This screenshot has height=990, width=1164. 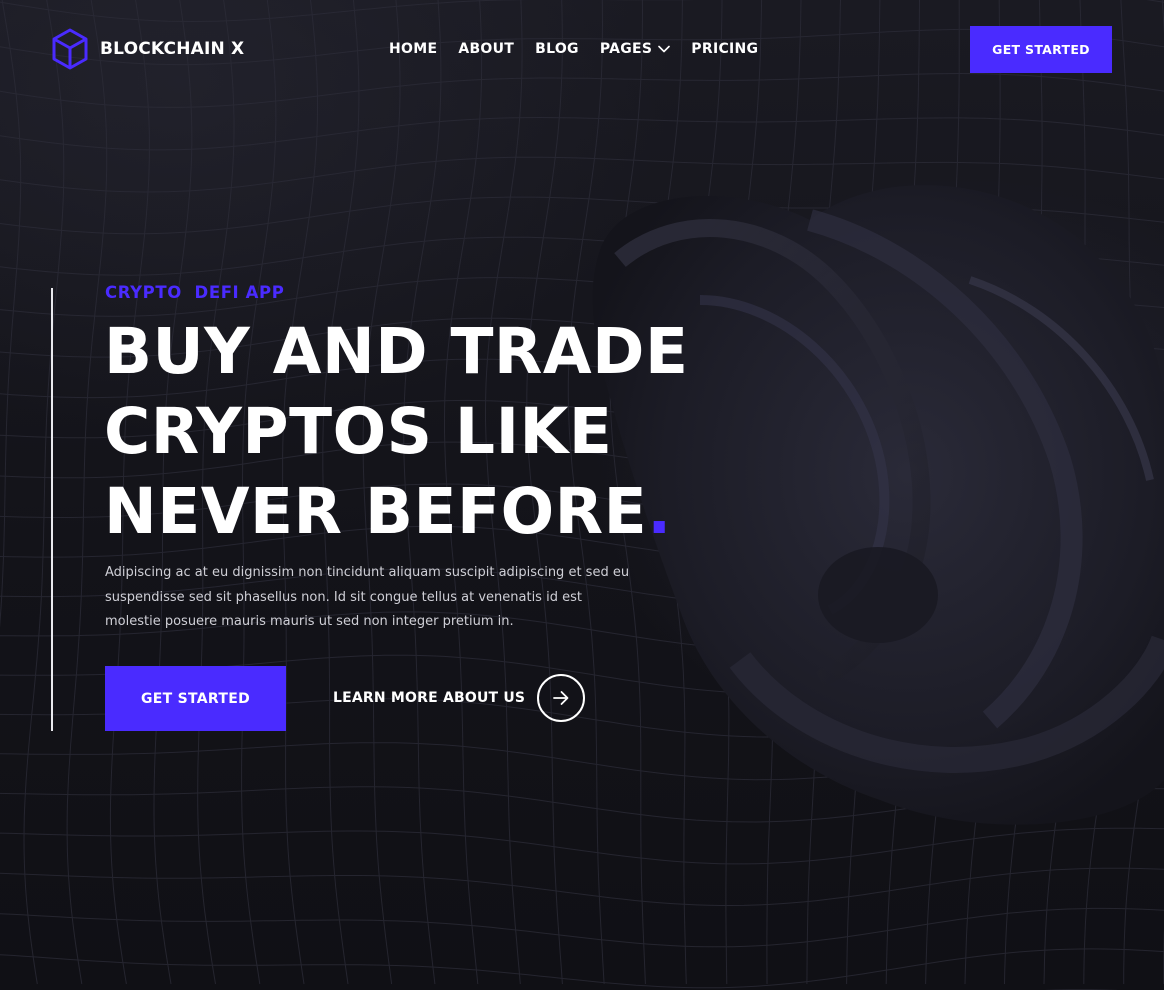 What do you see at coordinates (376, 511) in the screenshot?
I see `headline-line-3: NEVER BEFORE` at bounding box center [376, 511].